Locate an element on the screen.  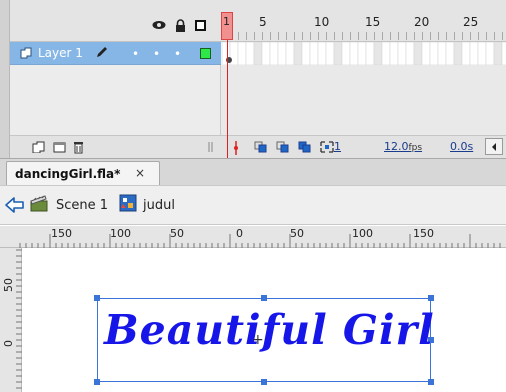
frame-number: 20 is located at coordinates (422, 22).